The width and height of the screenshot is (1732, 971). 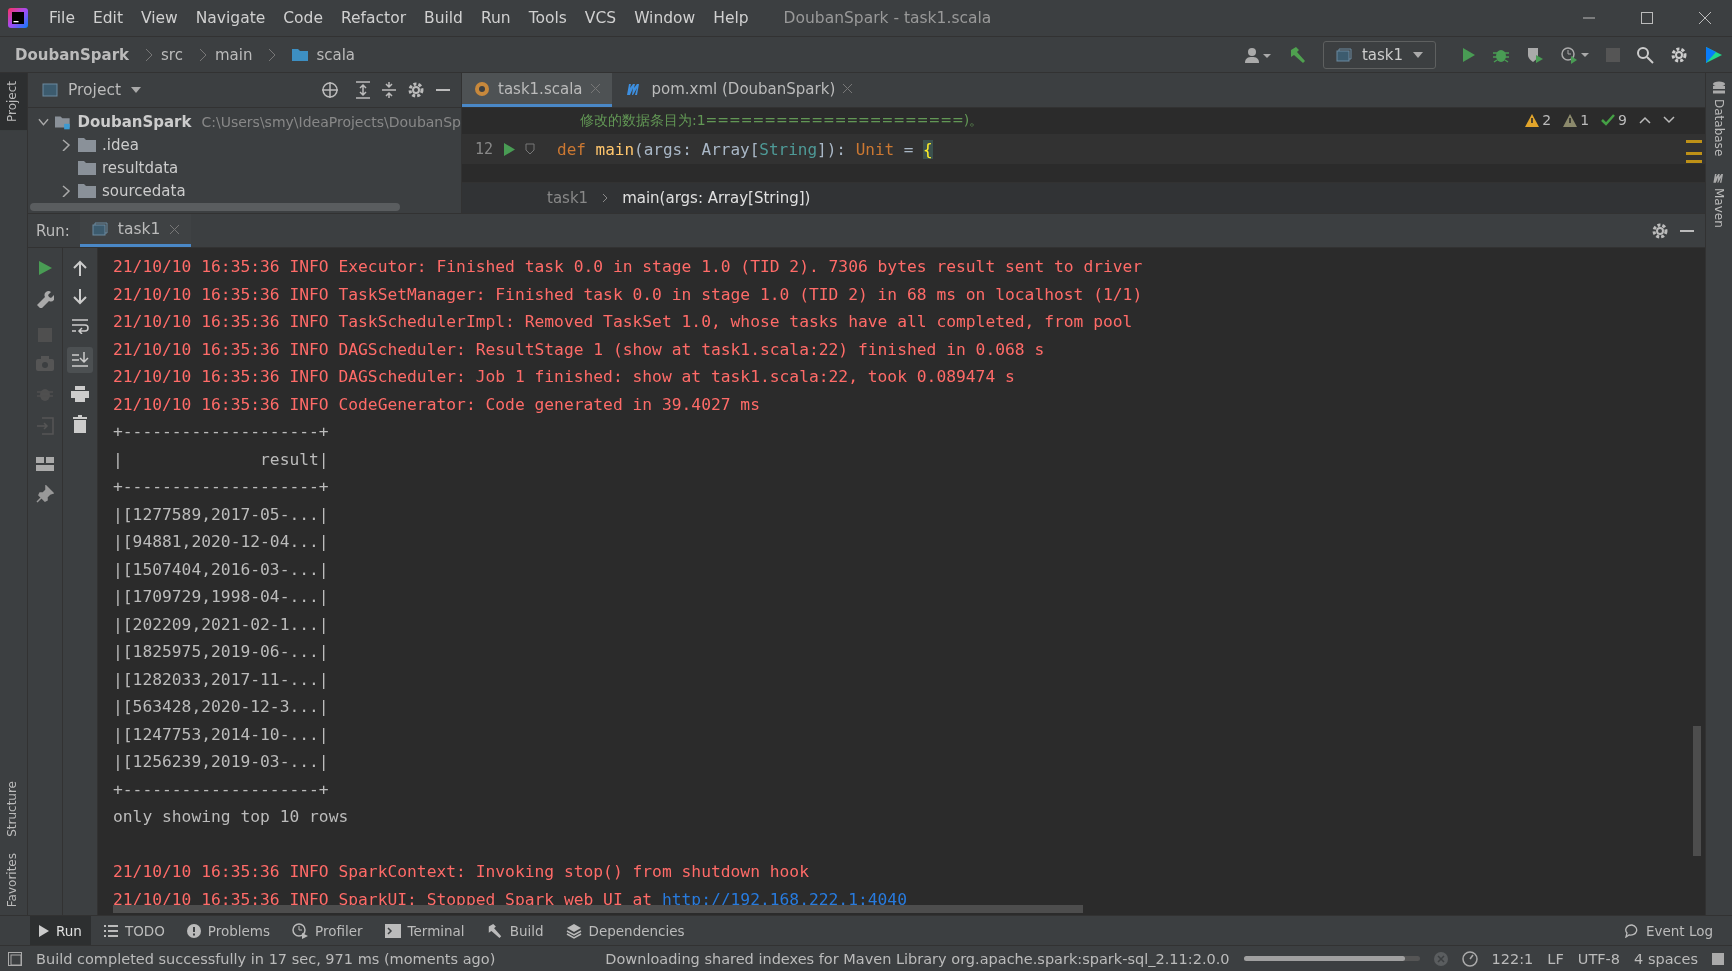 I want to click on menu-item: VCS, so click(x=600, y=18).